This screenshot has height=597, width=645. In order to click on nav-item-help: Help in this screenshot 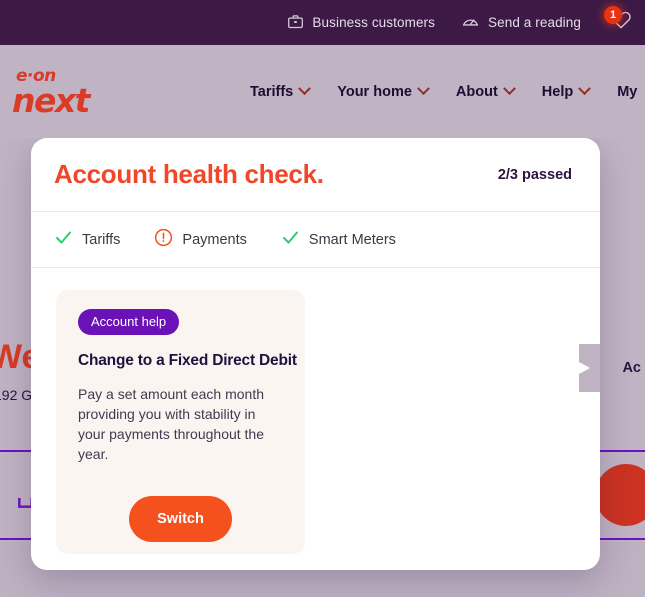, I will do `click(566, 91)`.